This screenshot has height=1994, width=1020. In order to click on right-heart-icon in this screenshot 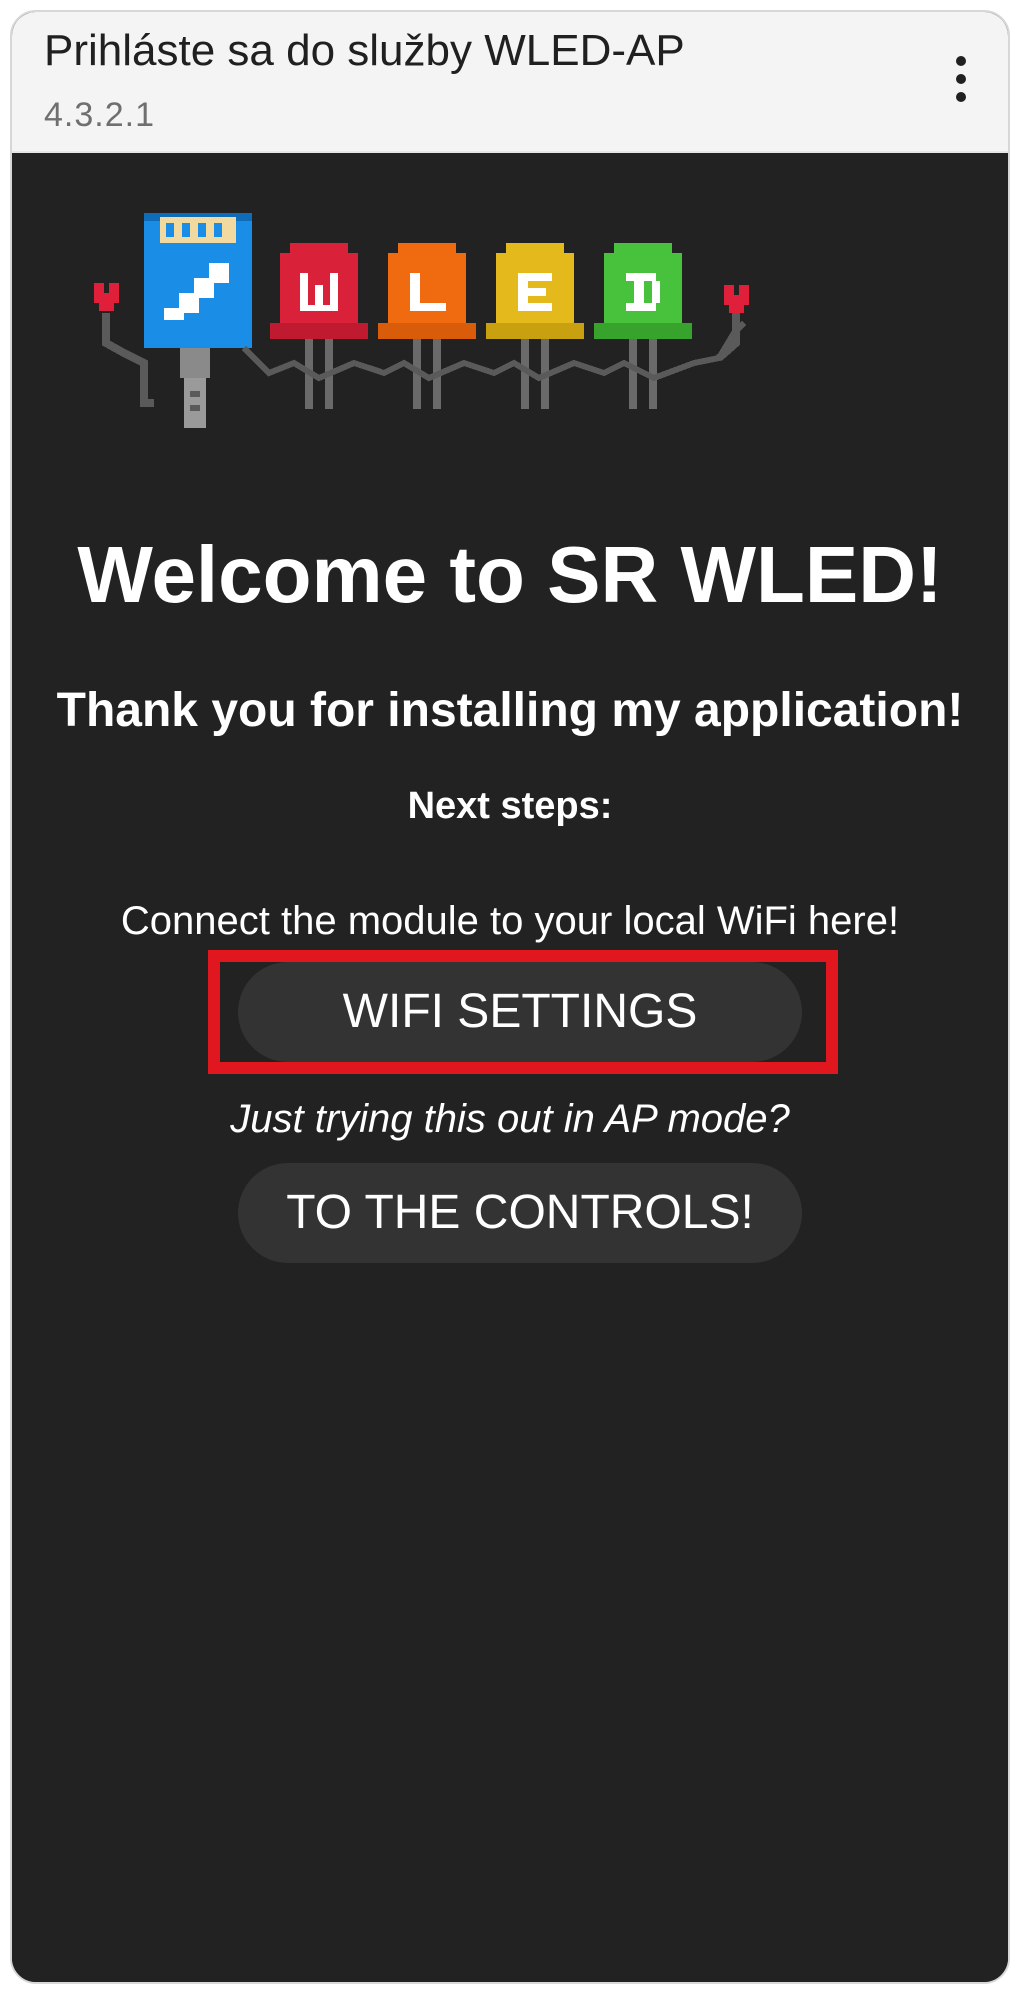, I will do `click(736, 299)`.